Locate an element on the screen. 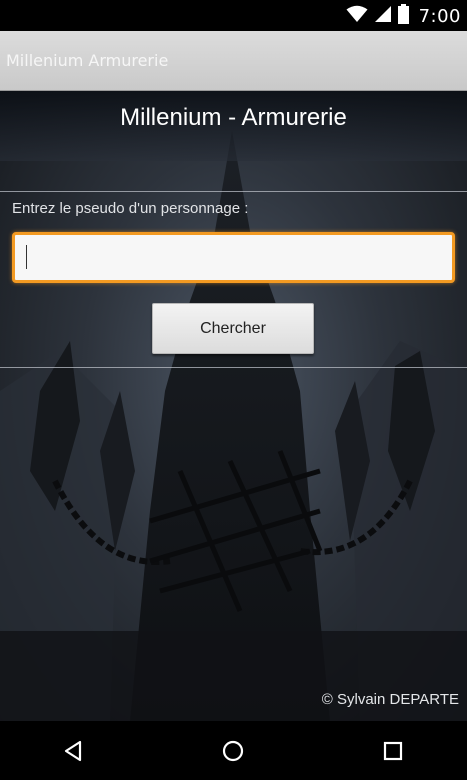 The image size is (467, 780). top-divider is located at coordinates (233, 191).